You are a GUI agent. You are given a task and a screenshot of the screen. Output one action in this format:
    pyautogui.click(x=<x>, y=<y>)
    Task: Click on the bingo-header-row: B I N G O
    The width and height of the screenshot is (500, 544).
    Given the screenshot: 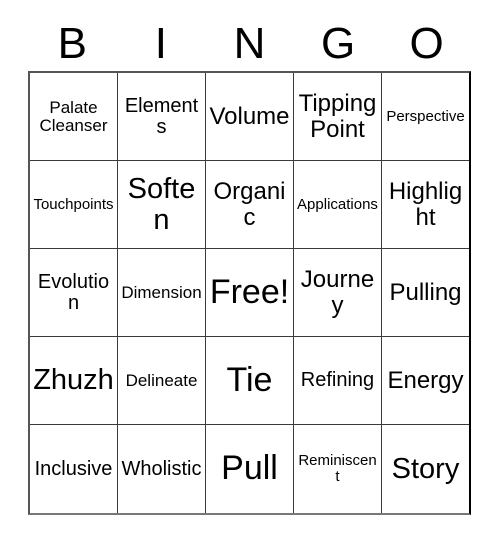 What is the action you would take?
    pyautogui.click(x=249, y=43)
    